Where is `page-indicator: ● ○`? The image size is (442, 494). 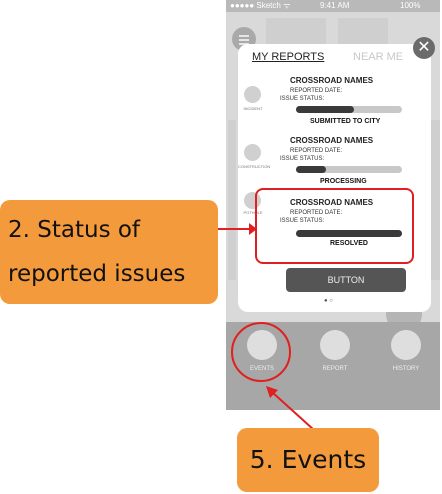 page-indicator: ● ○ is located at coordinates (328, 301).